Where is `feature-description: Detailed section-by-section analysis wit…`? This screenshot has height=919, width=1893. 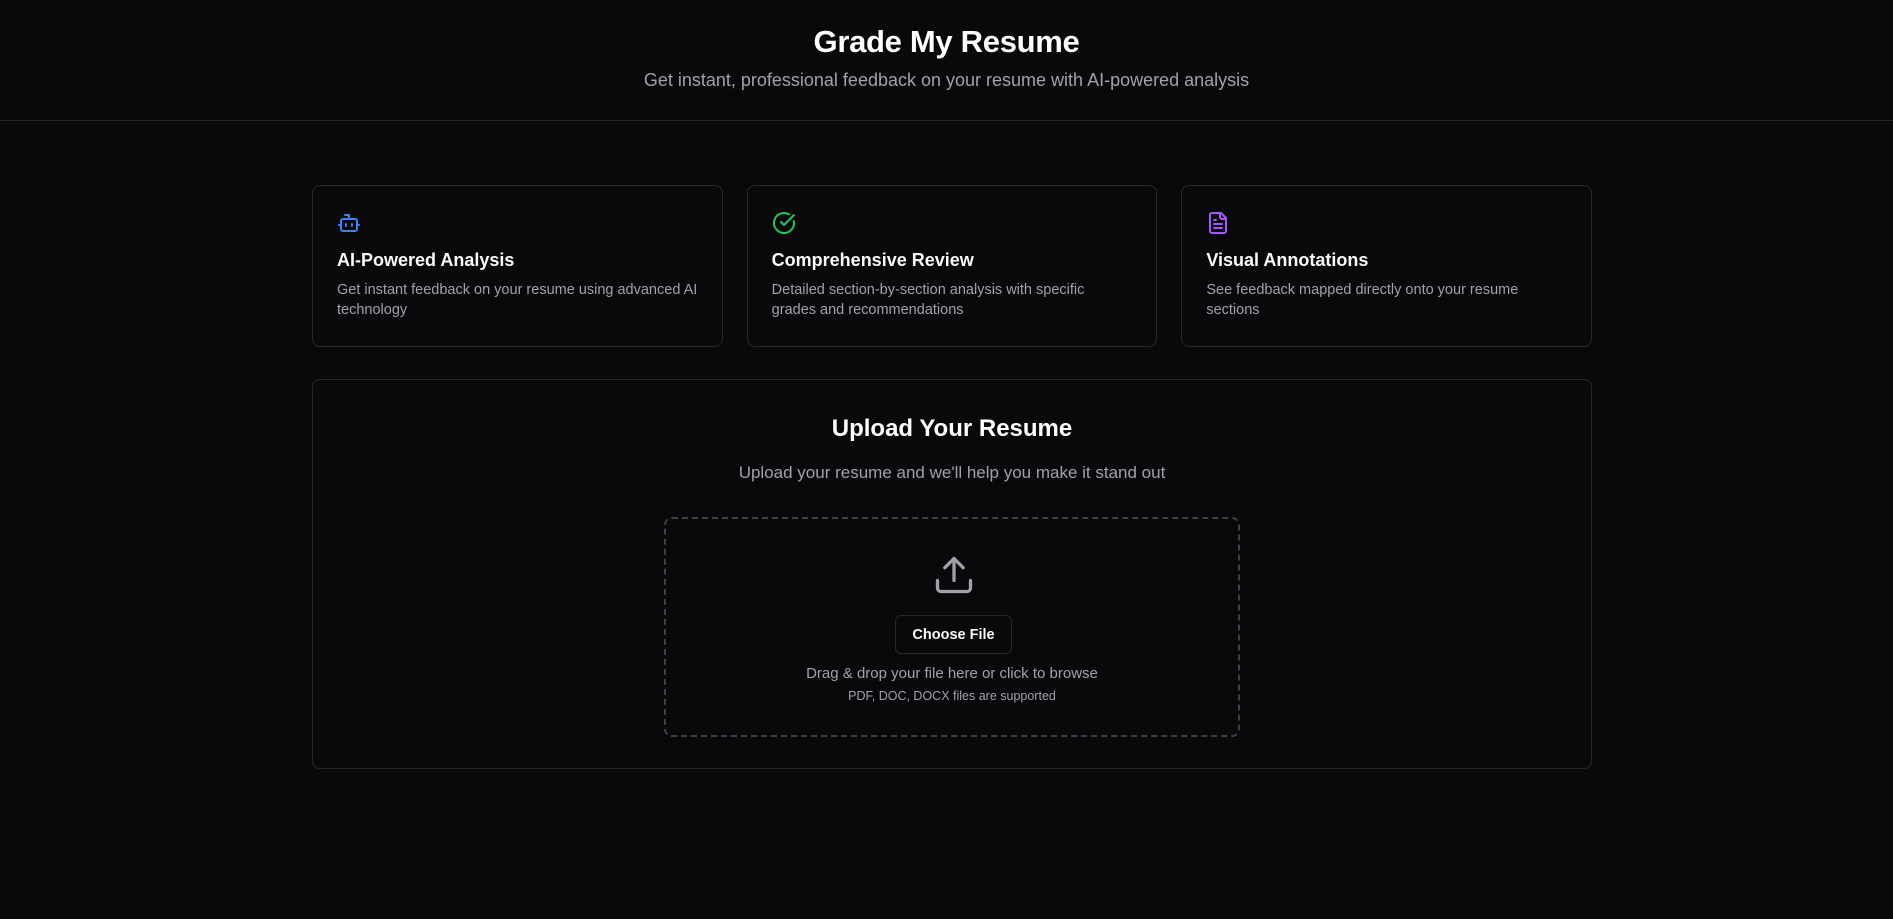
feature-description: Detailed section-by-section analysis wit… is located at coordinates (928, 300).